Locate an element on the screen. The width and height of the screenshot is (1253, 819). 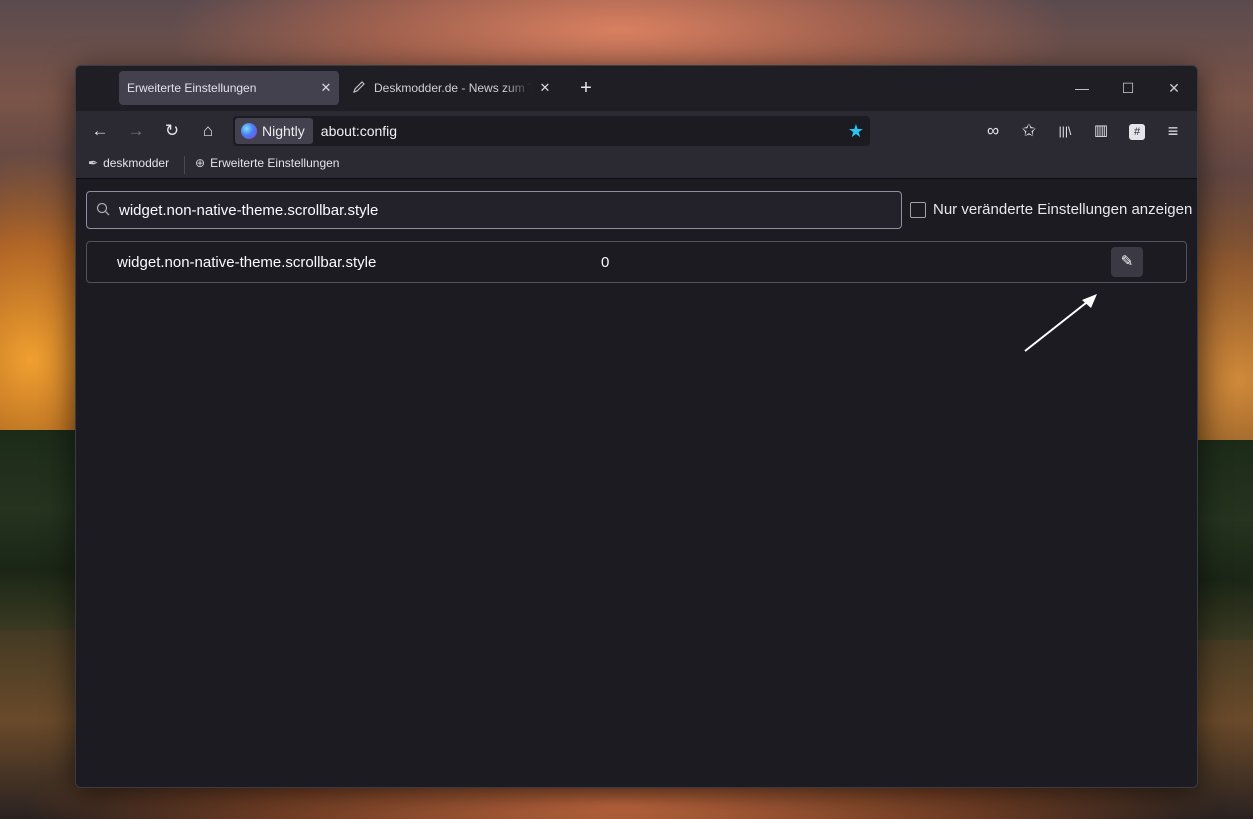
url-input: about:config is located at coordinates (581, 131).